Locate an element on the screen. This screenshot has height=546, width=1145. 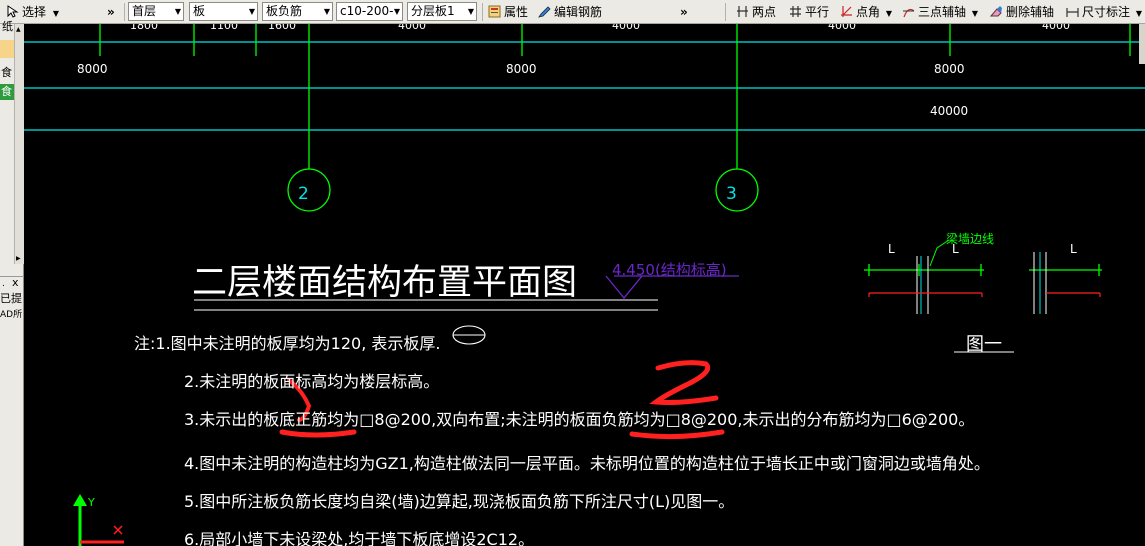
left-panel-item: 食 is located at coordinates (7, 73).